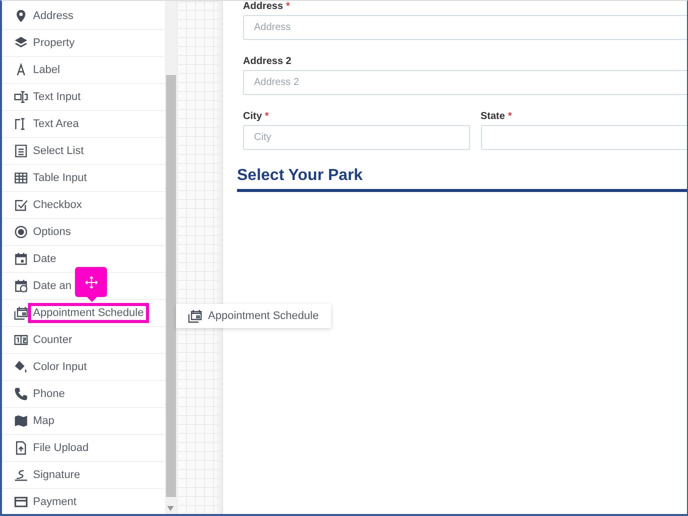 This screenshot has width=688, height=516. Describe the element at coordinates (21, 286) in the screenshot. I see `calendar-clock-icon` at that location.